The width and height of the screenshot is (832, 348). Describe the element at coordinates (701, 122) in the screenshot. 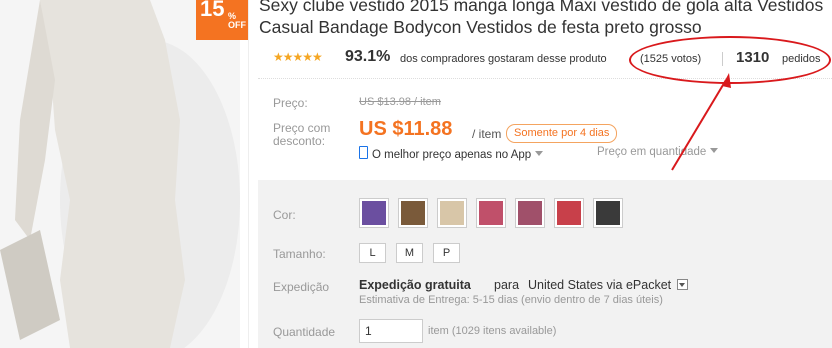

I see `annotation-arrow-icon` at that location.